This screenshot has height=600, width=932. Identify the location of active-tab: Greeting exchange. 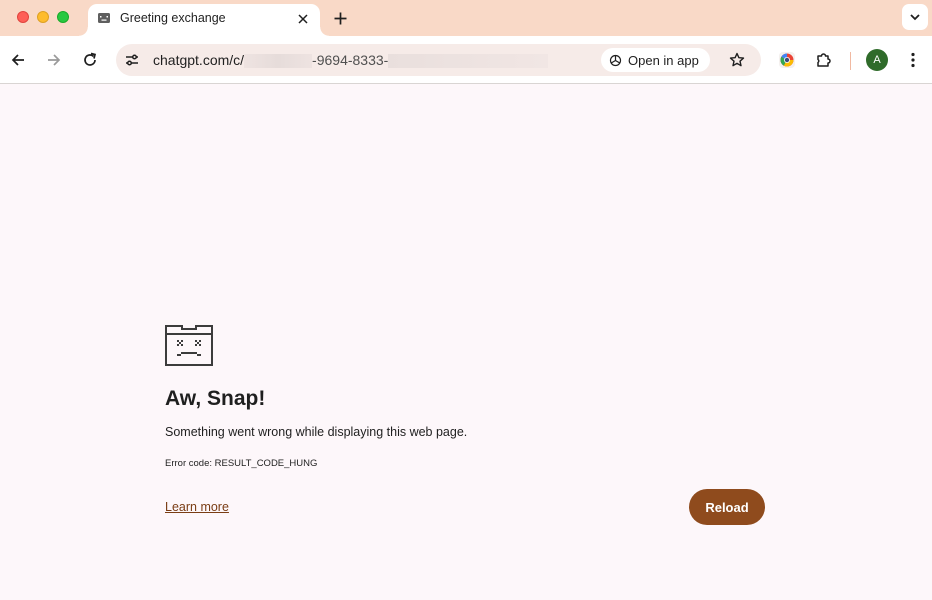
(204, 20).